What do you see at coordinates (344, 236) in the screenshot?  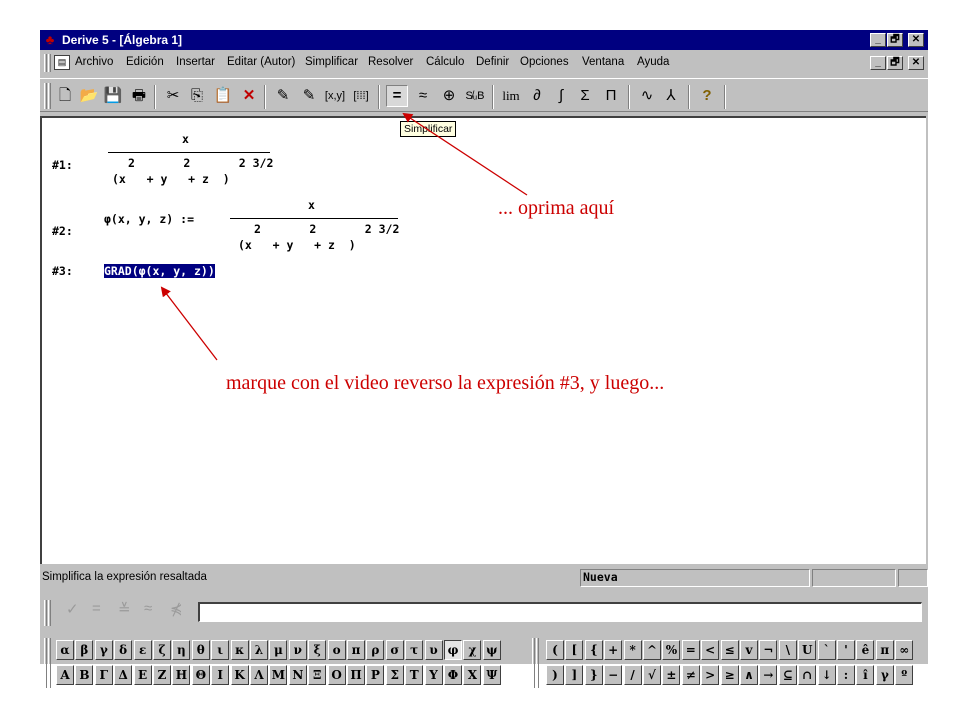 I see `annotation-arrows` at bounding box center [344, 236].